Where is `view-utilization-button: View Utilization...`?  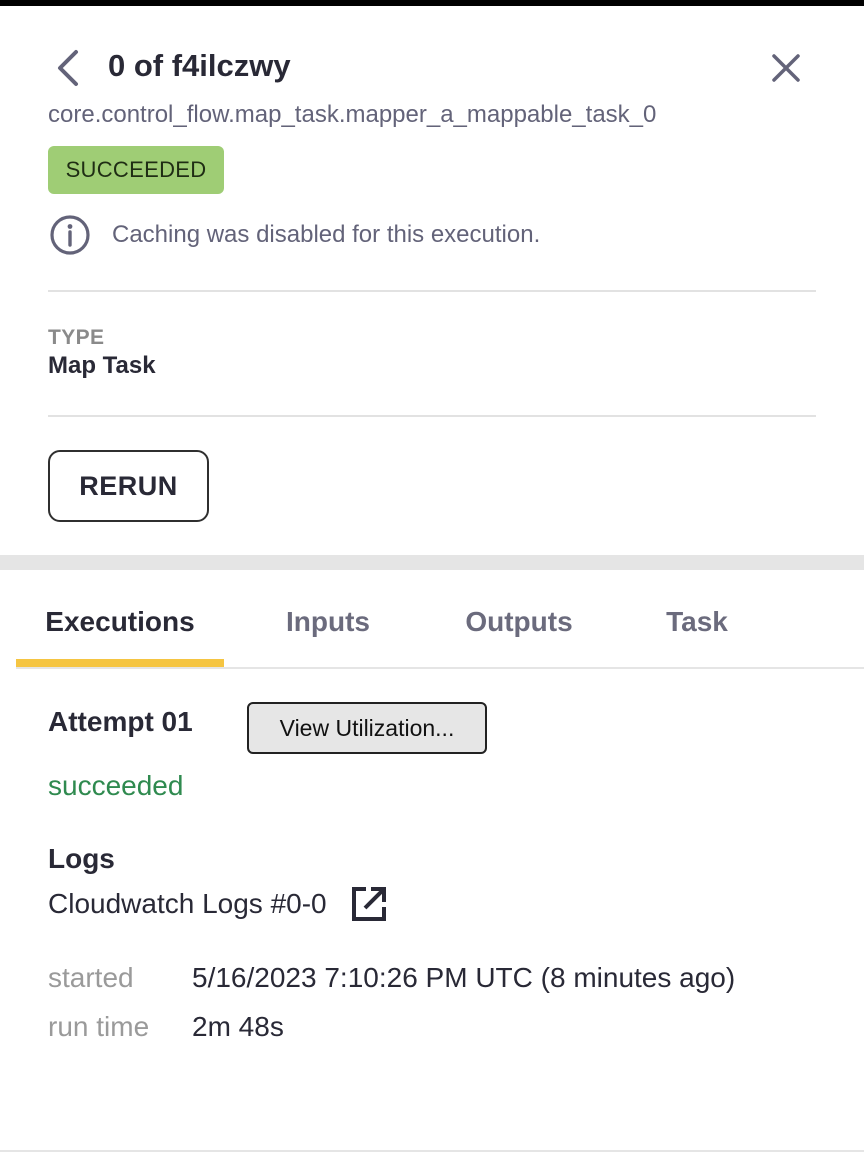
view-utilization-button: View Utilization... is located at coordinates (367, 728).